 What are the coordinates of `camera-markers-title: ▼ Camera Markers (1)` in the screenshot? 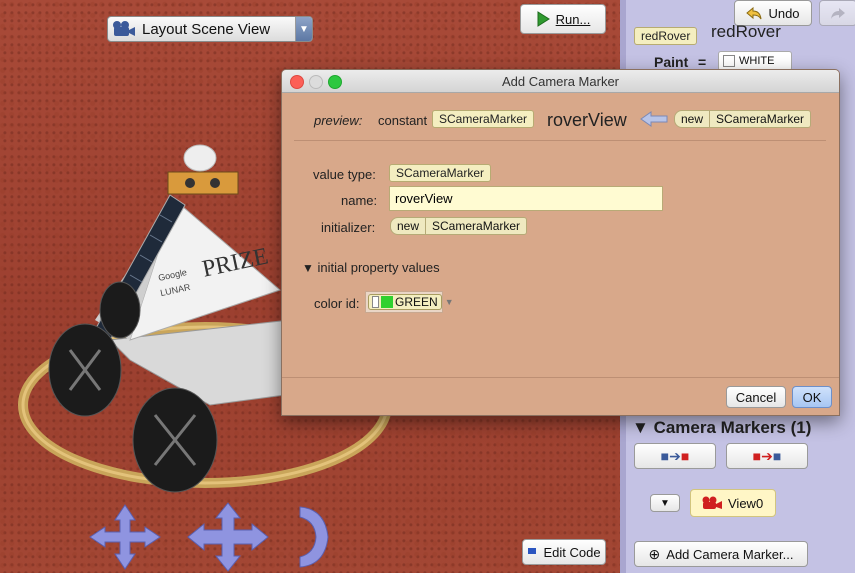 It's located at (722, 427).